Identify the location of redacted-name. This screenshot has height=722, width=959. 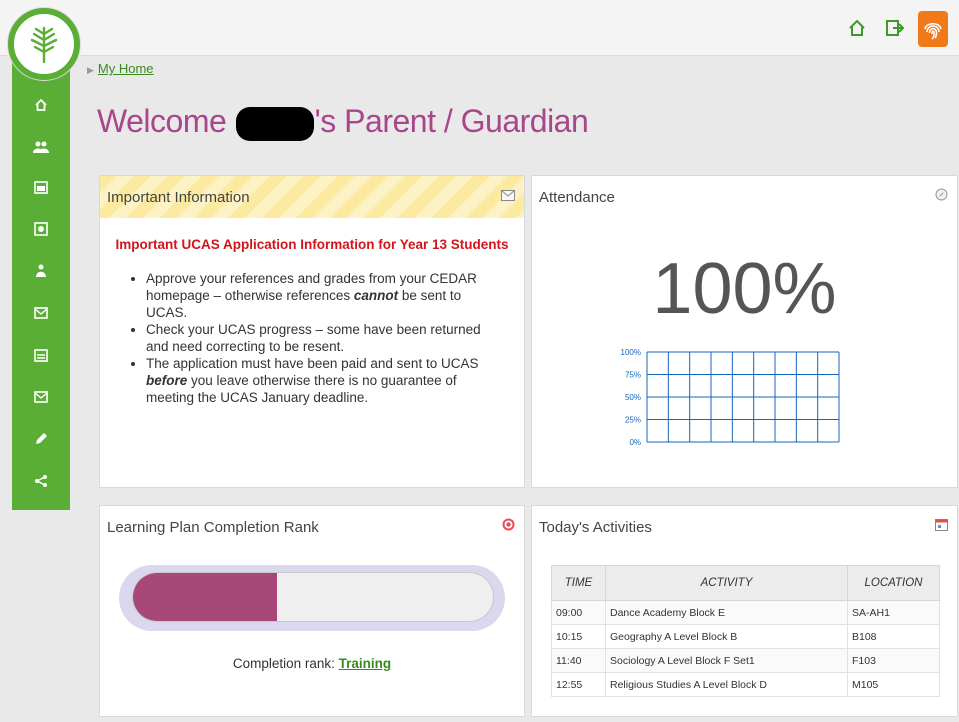
(274, 123).